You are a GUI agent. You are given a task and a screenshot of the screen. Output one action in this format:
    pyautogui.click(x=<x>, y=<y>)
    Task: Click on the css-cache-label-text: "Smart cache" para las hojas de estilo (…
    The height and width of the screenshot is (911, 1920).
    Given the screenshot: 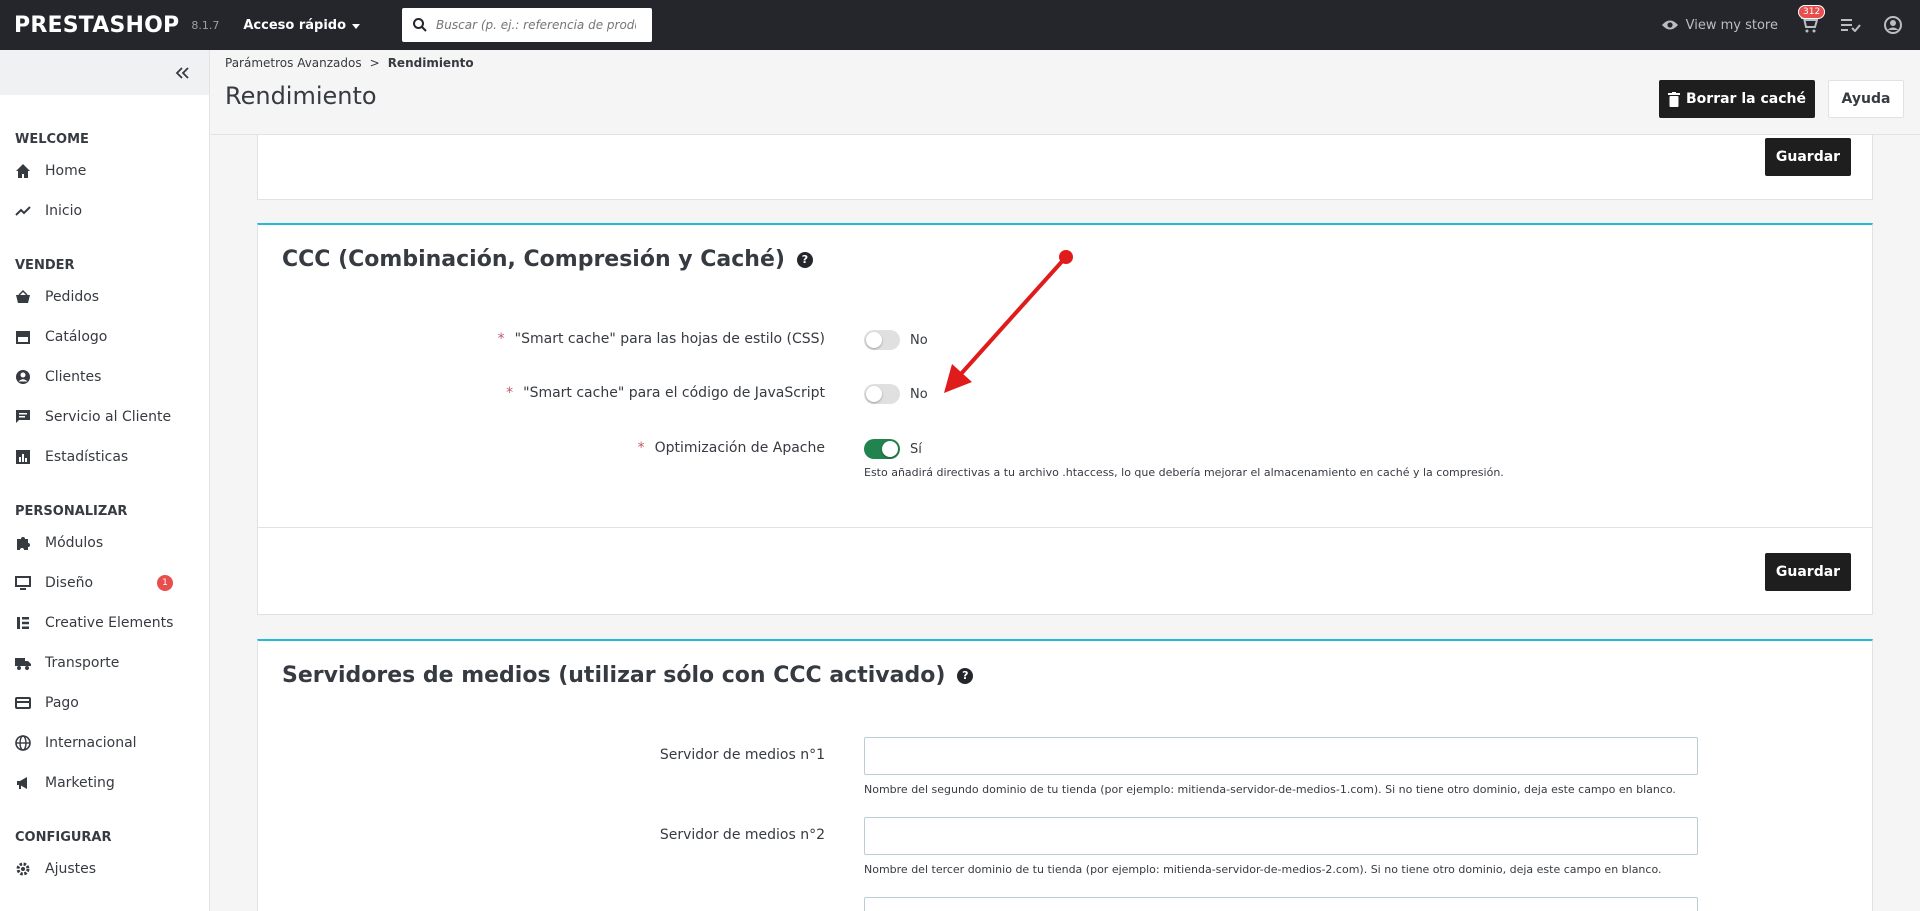 What is the action you would take?
    pyautogui.click(x=669, y=339)
    